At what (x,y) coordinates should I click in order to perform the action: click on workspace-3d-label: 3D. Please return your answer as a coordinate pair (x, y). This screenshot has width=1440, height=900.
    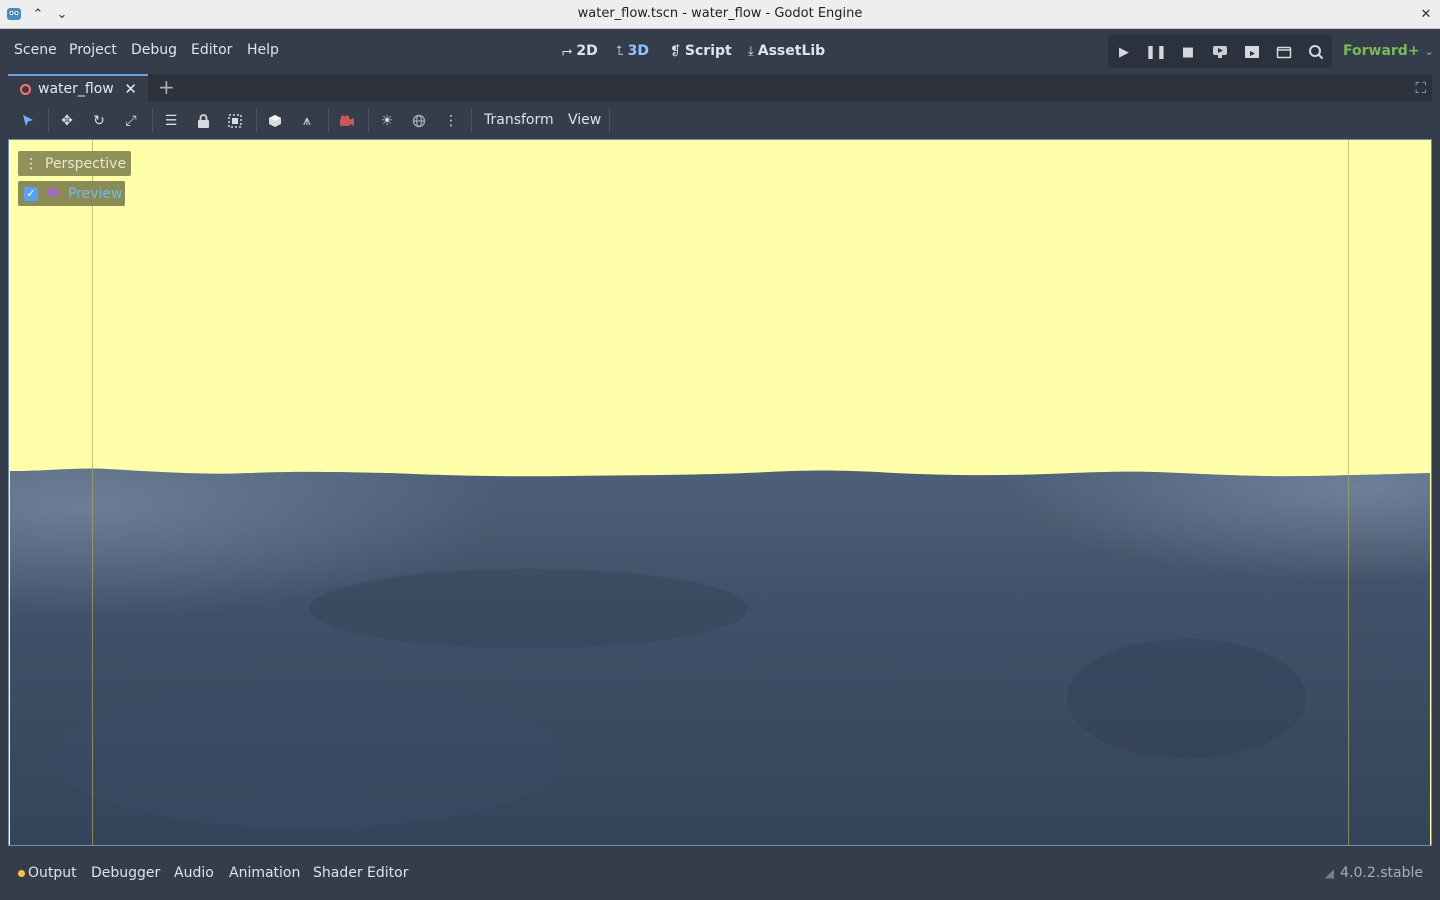
    Looking at the image, I should click on (638, 51).